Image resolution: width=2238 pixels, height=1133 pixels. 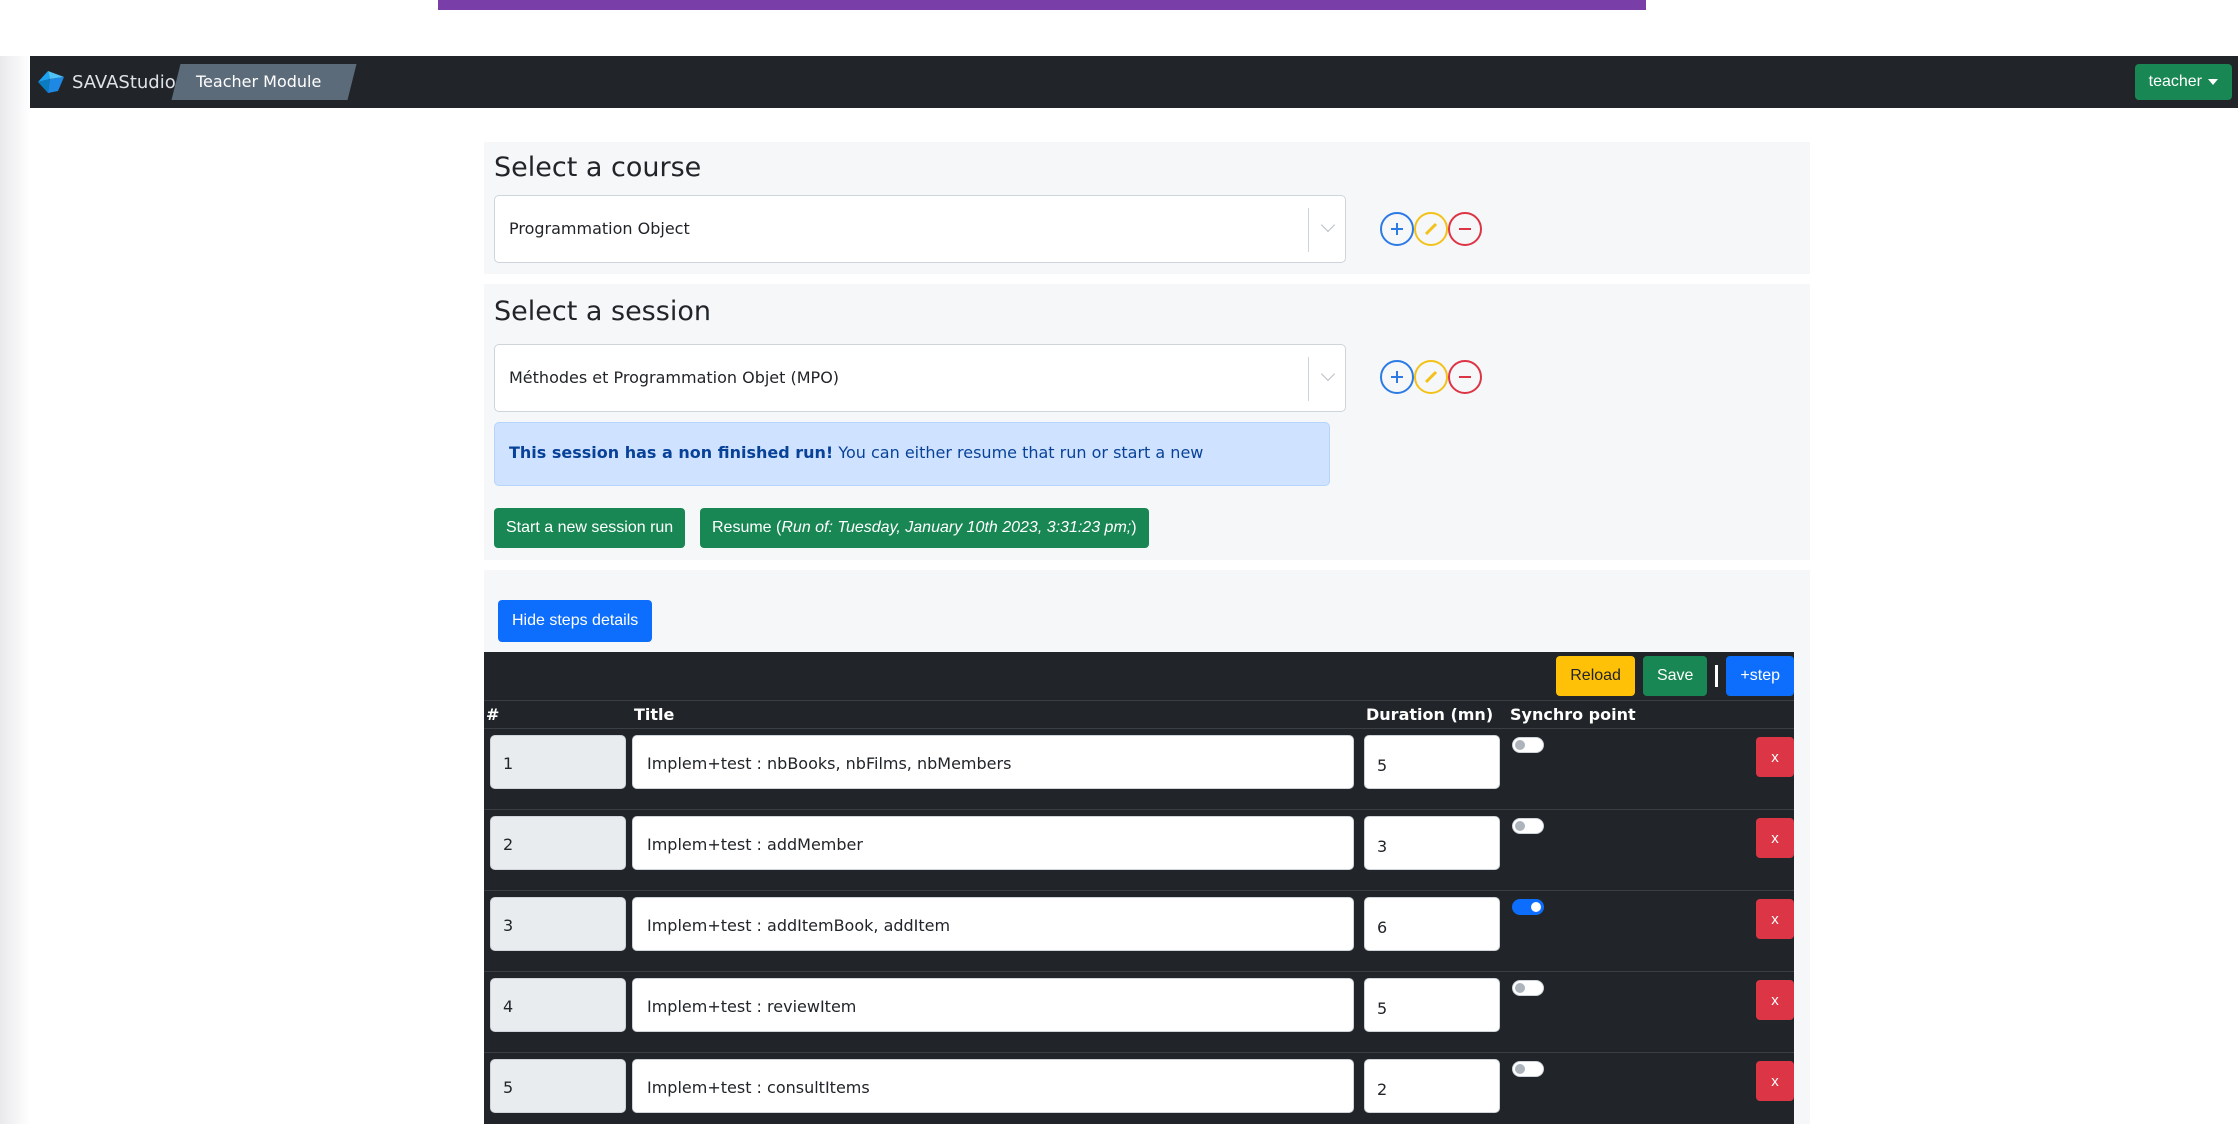 What do you see at coordinates (15, 590) in the screenshot?
I see `window-shadow` at bounding box center [15, 590].